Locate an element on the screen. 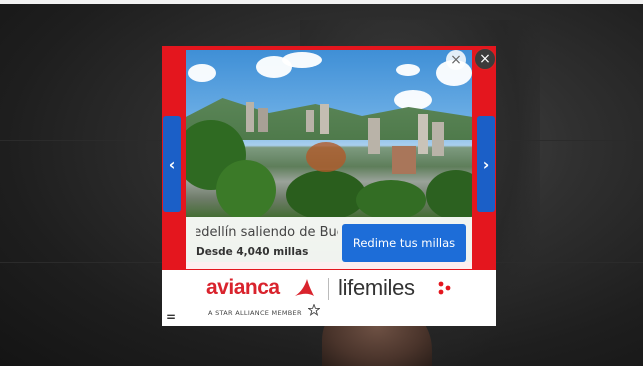 The height and width of the screenshot is (366, 643). caption-title-clip: Medellín saliendo de Bucaramanga is located at coordinates (267, 233).